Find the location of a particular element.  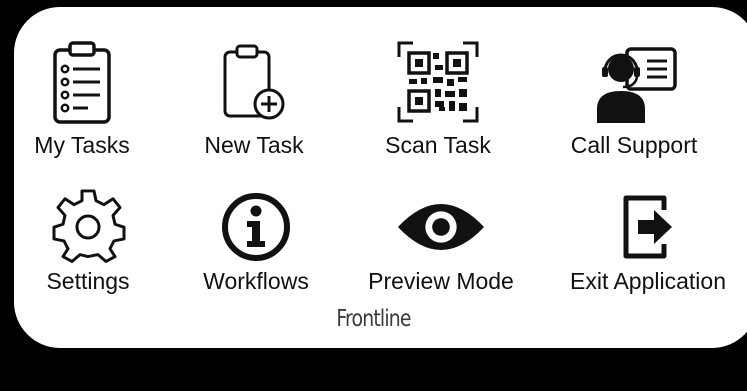

workflows-label: Workflows is located at coordinates (256, 281).